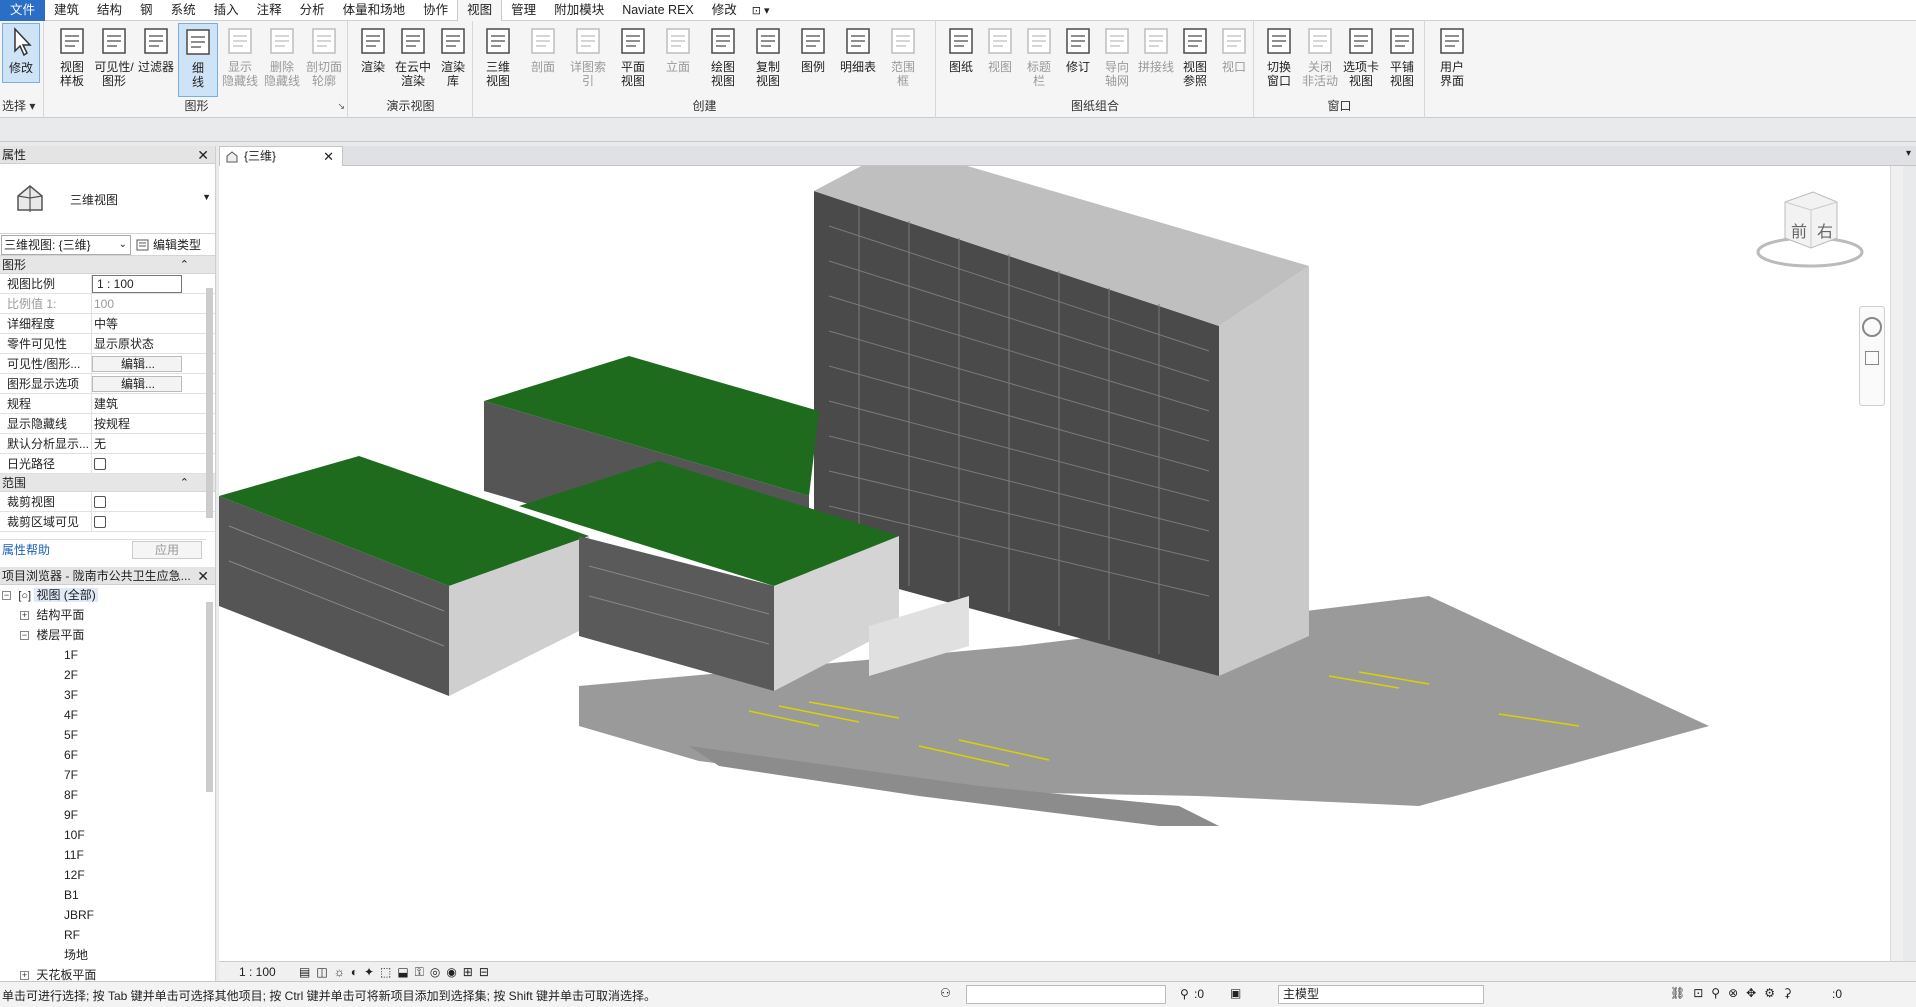 This screenshot has height=1007, width=1916. What do you see at coordinates (23, 10) in the screenshot?
I see `menu-tab-0: 文件` at bounding box center [23, 10].